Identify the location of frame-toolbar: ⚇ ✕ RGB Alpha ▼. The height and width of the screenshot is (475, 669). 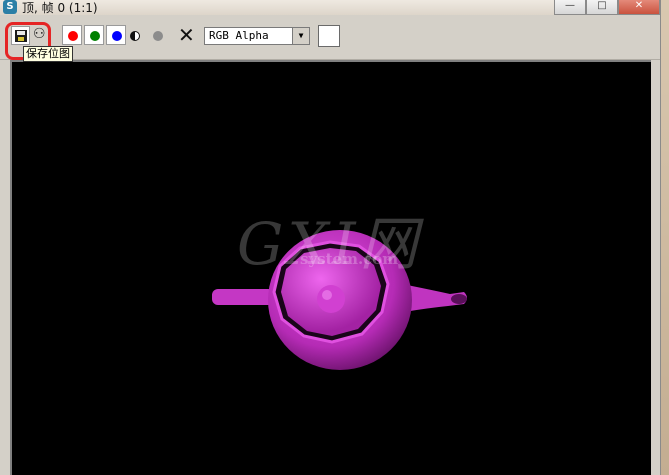
(330, 37).